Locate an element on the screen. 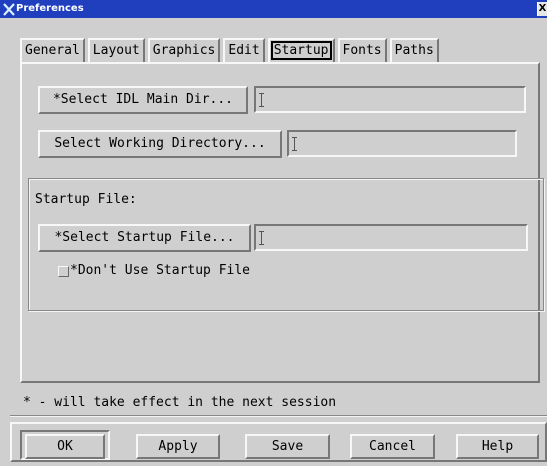 The width and height of the screenshot is (547, 466). dont-use-startup-label: *Don't Use Startup File is located at coordinates (160, 270).